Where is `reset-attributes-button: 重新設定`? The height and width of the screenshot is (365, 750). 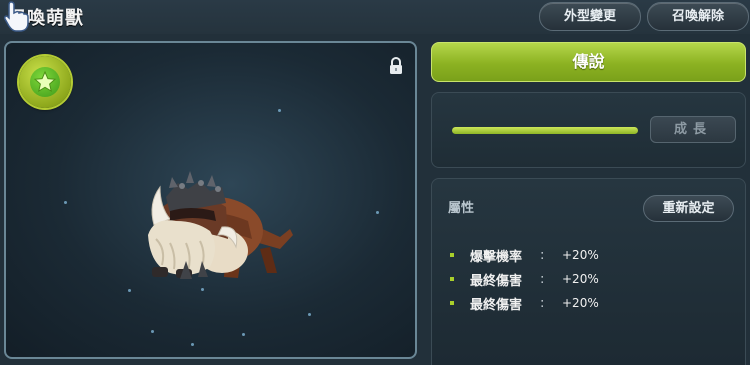 reset-attributes-button: 重新設定 is located at coordinates (688, 208).